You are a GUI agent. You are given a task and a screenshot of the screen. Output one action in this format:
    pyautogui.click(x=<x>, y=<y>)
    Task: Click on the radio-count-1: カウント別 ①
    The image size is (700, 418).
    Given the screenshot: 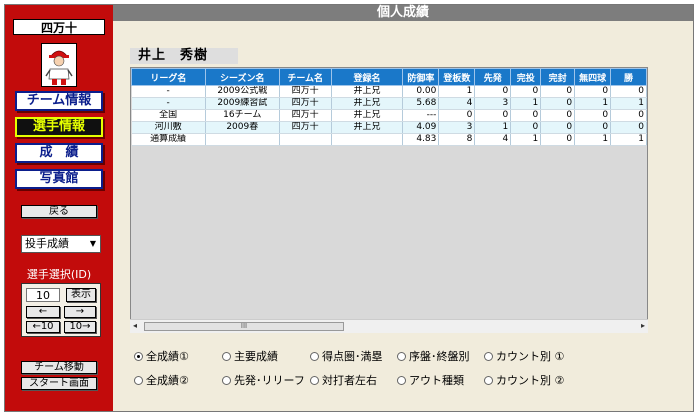 What is the action you would take?
    pyautogui.click(x=524, y=356)
    